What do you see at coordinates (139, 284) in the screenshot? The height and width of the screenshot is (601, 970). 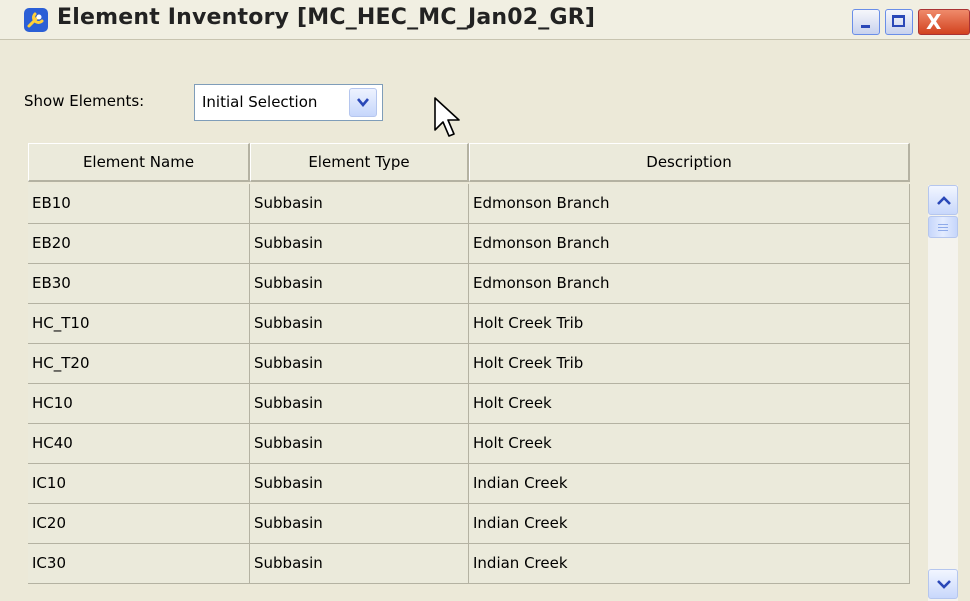 I see `element-name-cell: EB30` at bounding box center [139, 284].